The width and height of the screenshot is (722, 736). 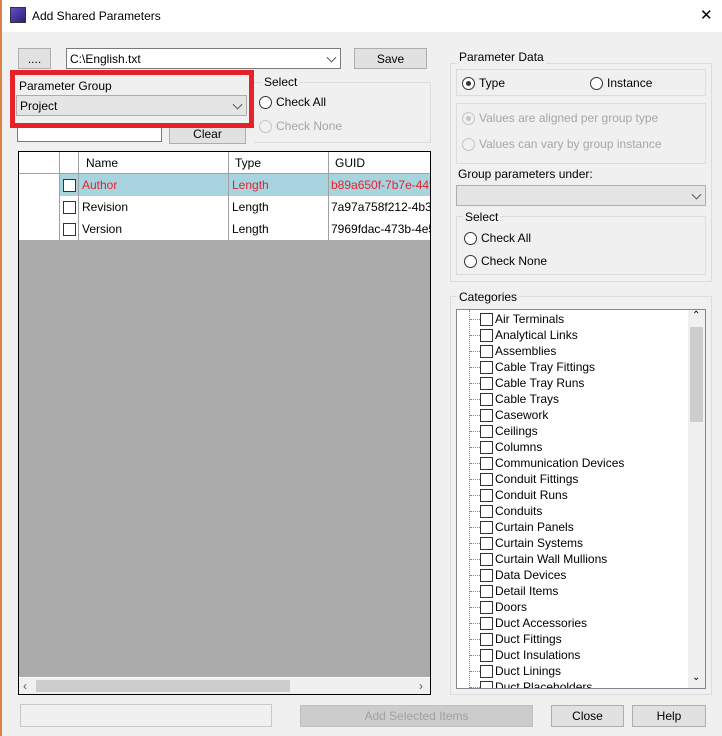 I want to click on group-under-combo, so click(x=581, y=195).